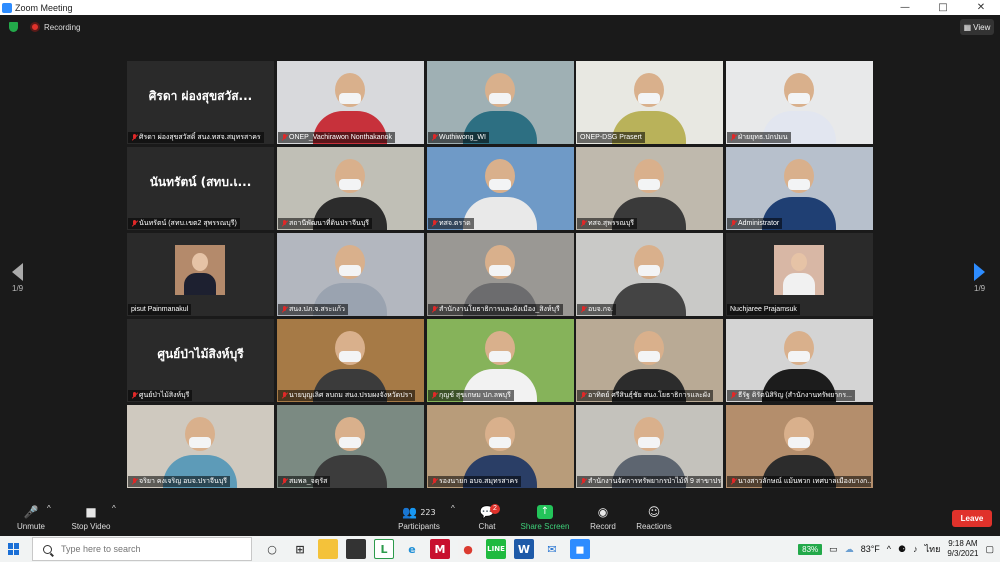  Describe the element at coordinates (649, 360) in the screenshot. I see `participant-tile: อาทิตย์ ศรีสินธุ์ชัย สนง.โยธาธิการและผัง` at that location.